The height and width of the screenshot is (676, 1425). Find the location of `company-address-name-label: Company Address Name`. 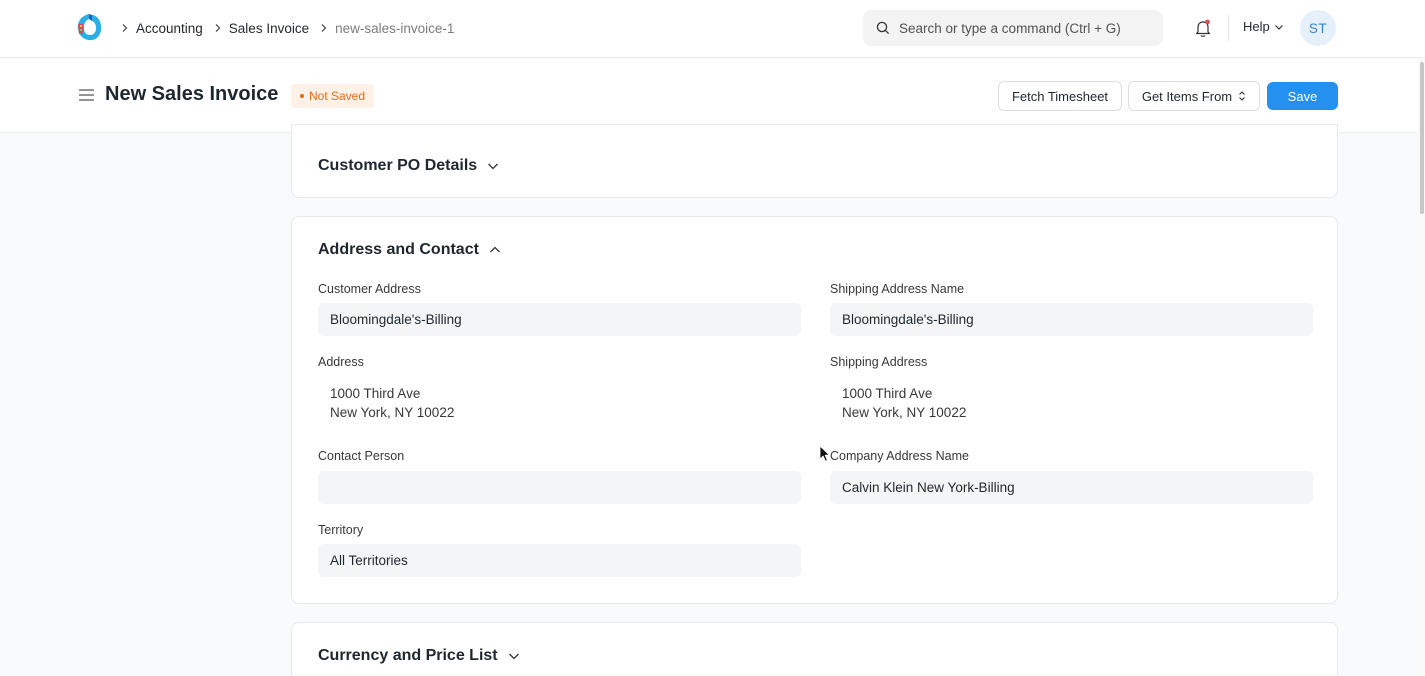

company-address-name-label: Company Address Name is located at coordinates (899, 456).